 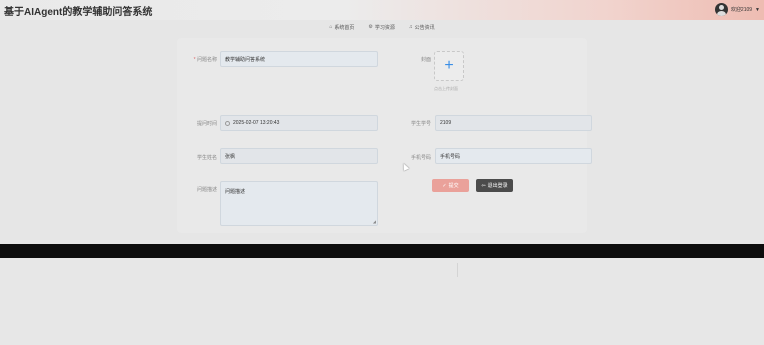 I want to click on nav-item-label: 公告资讯, so click(x=424, y=27).